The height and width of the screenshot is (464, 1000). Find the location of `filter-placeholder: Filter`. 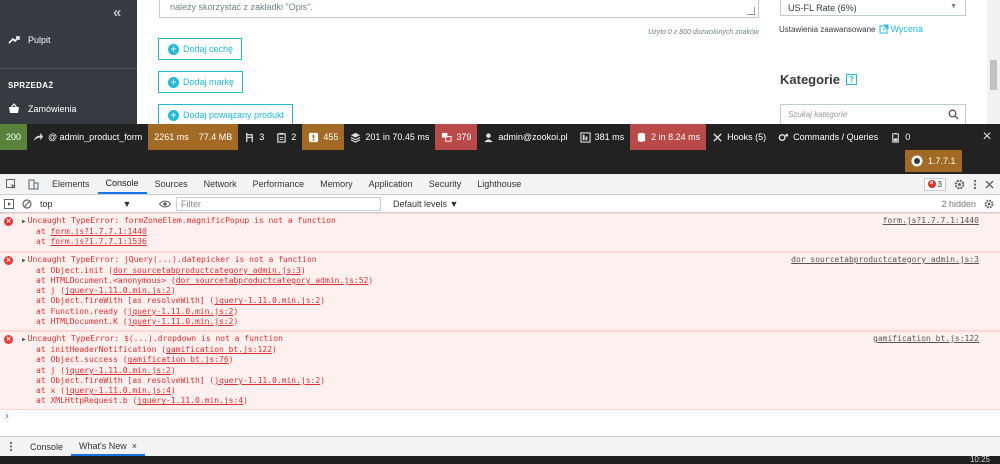

filter-placeholder: Filter is located at coordinates (191, 203).